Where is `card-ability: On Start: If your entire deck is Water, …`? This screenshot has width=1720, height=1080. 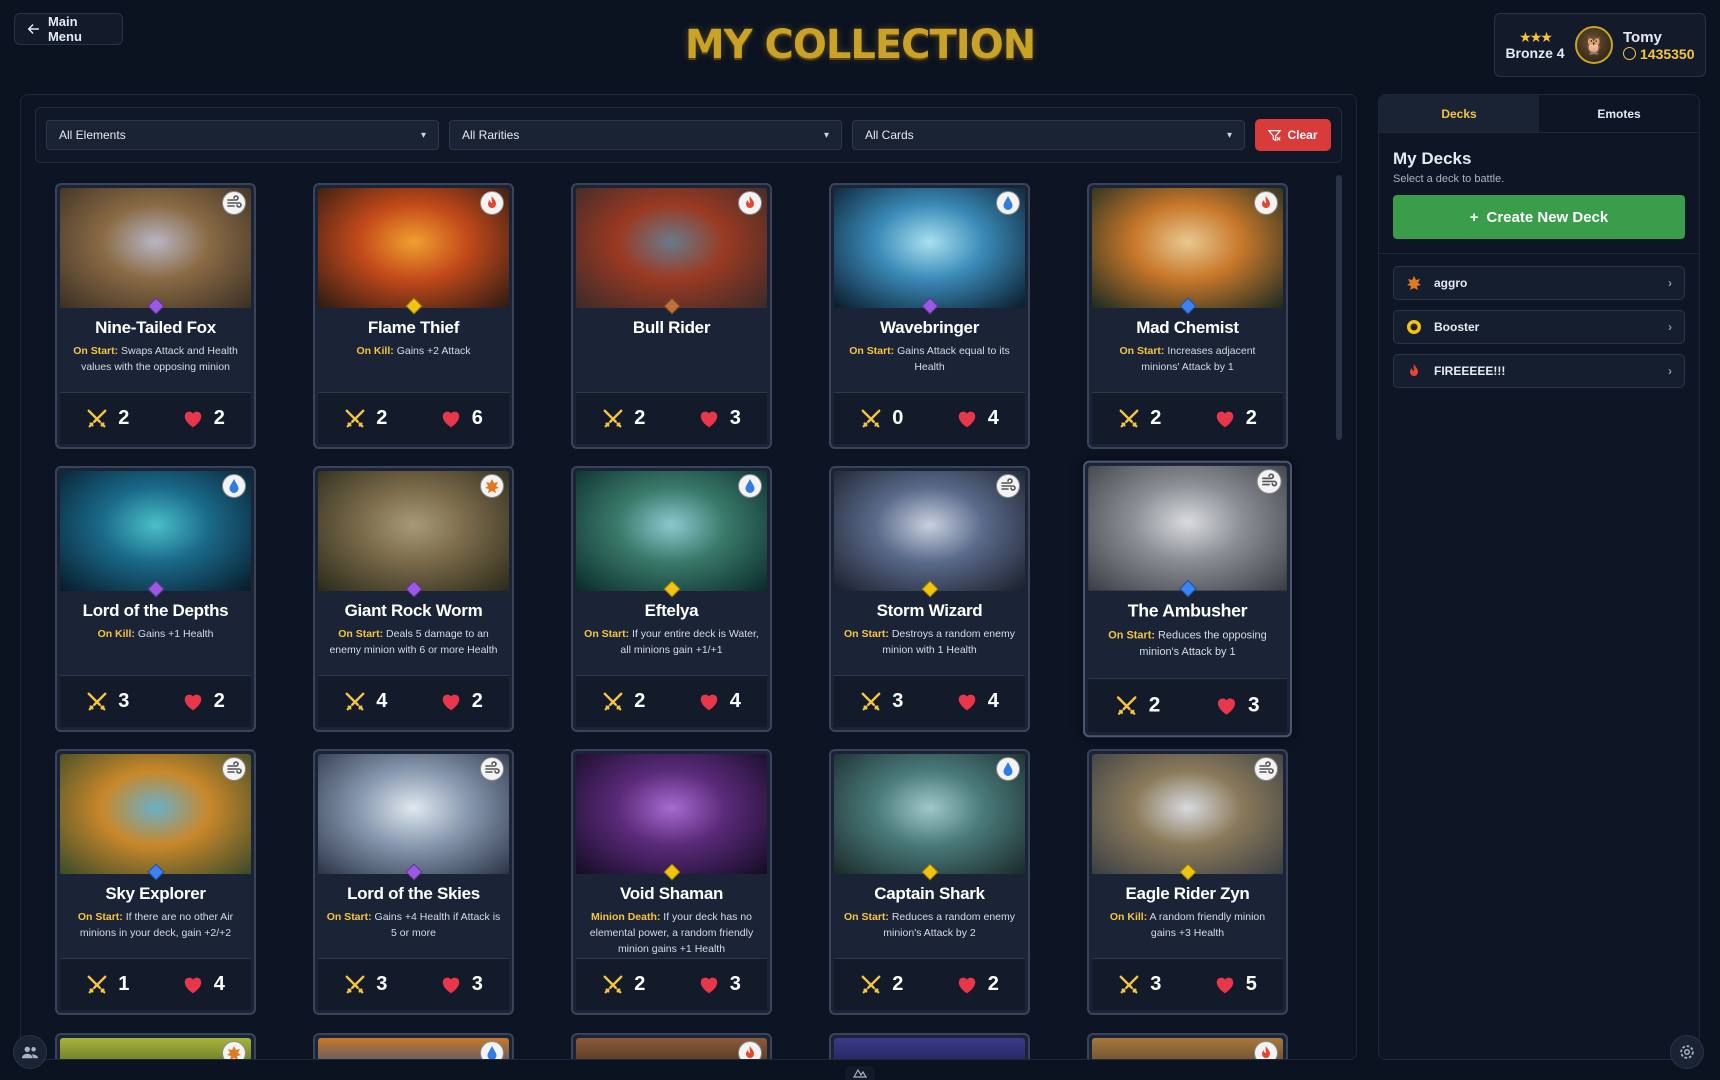
card-ability: On Start: If your entire deck is Water, … is located at coordinates (671, 642).